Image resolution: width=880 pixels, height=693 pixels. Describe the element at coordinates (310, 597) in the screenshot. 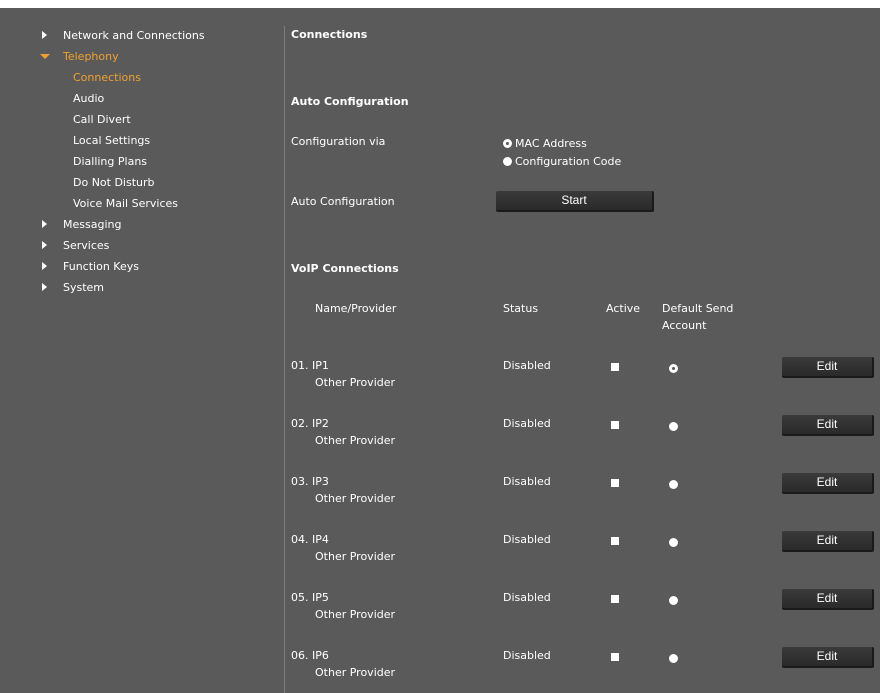

I see `connection-id: 05. IP5` at that location.